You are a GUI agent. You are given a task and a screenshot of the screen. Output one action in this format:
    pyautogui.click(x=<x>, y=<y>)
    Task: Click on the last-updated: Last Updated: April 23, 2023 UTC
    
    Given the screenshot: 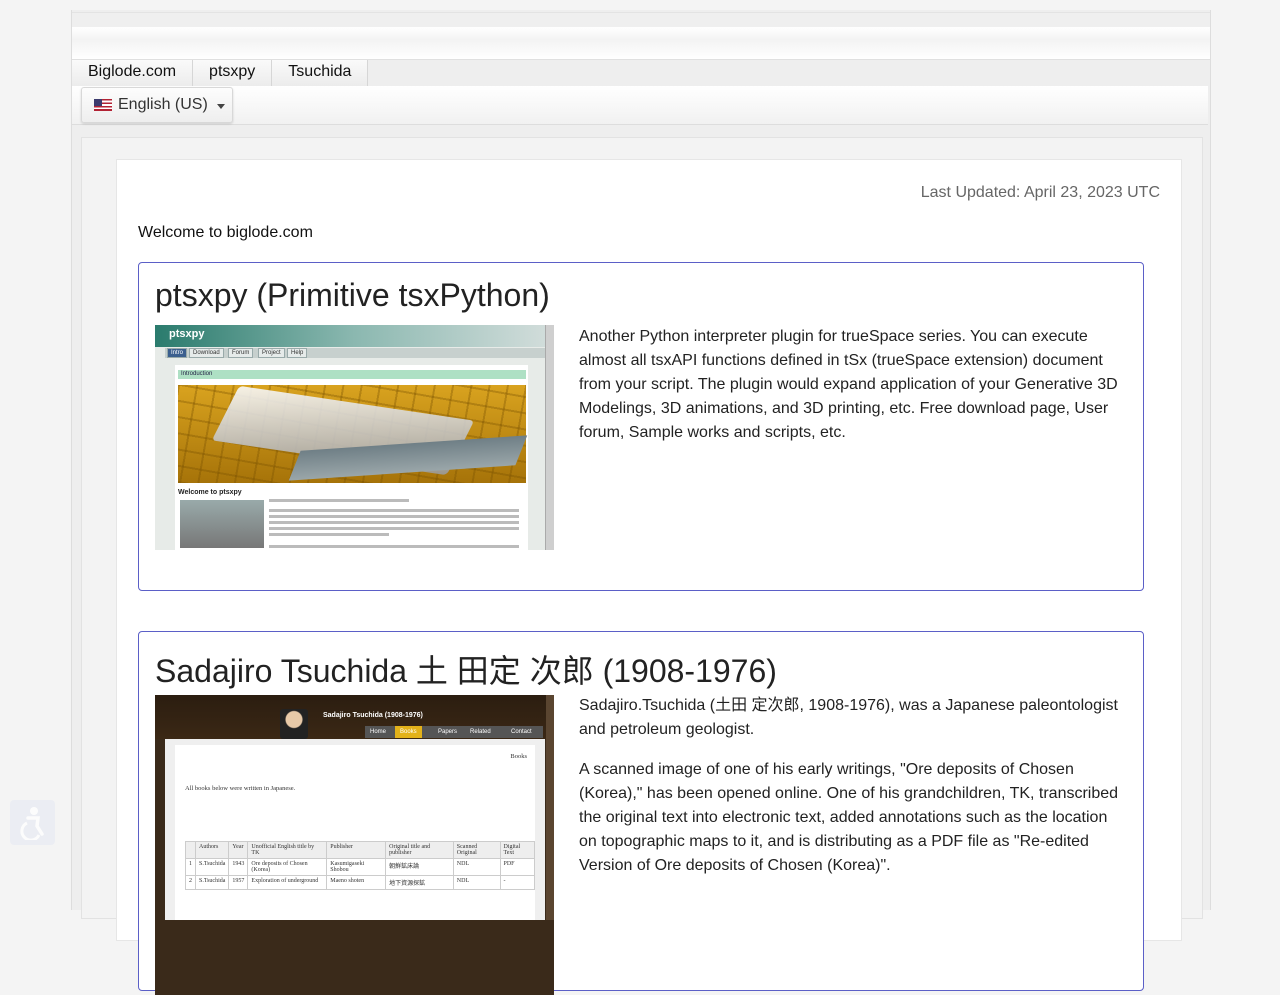 What is the action you would take?
    pyautogui.click(x=1040, y=192)
    